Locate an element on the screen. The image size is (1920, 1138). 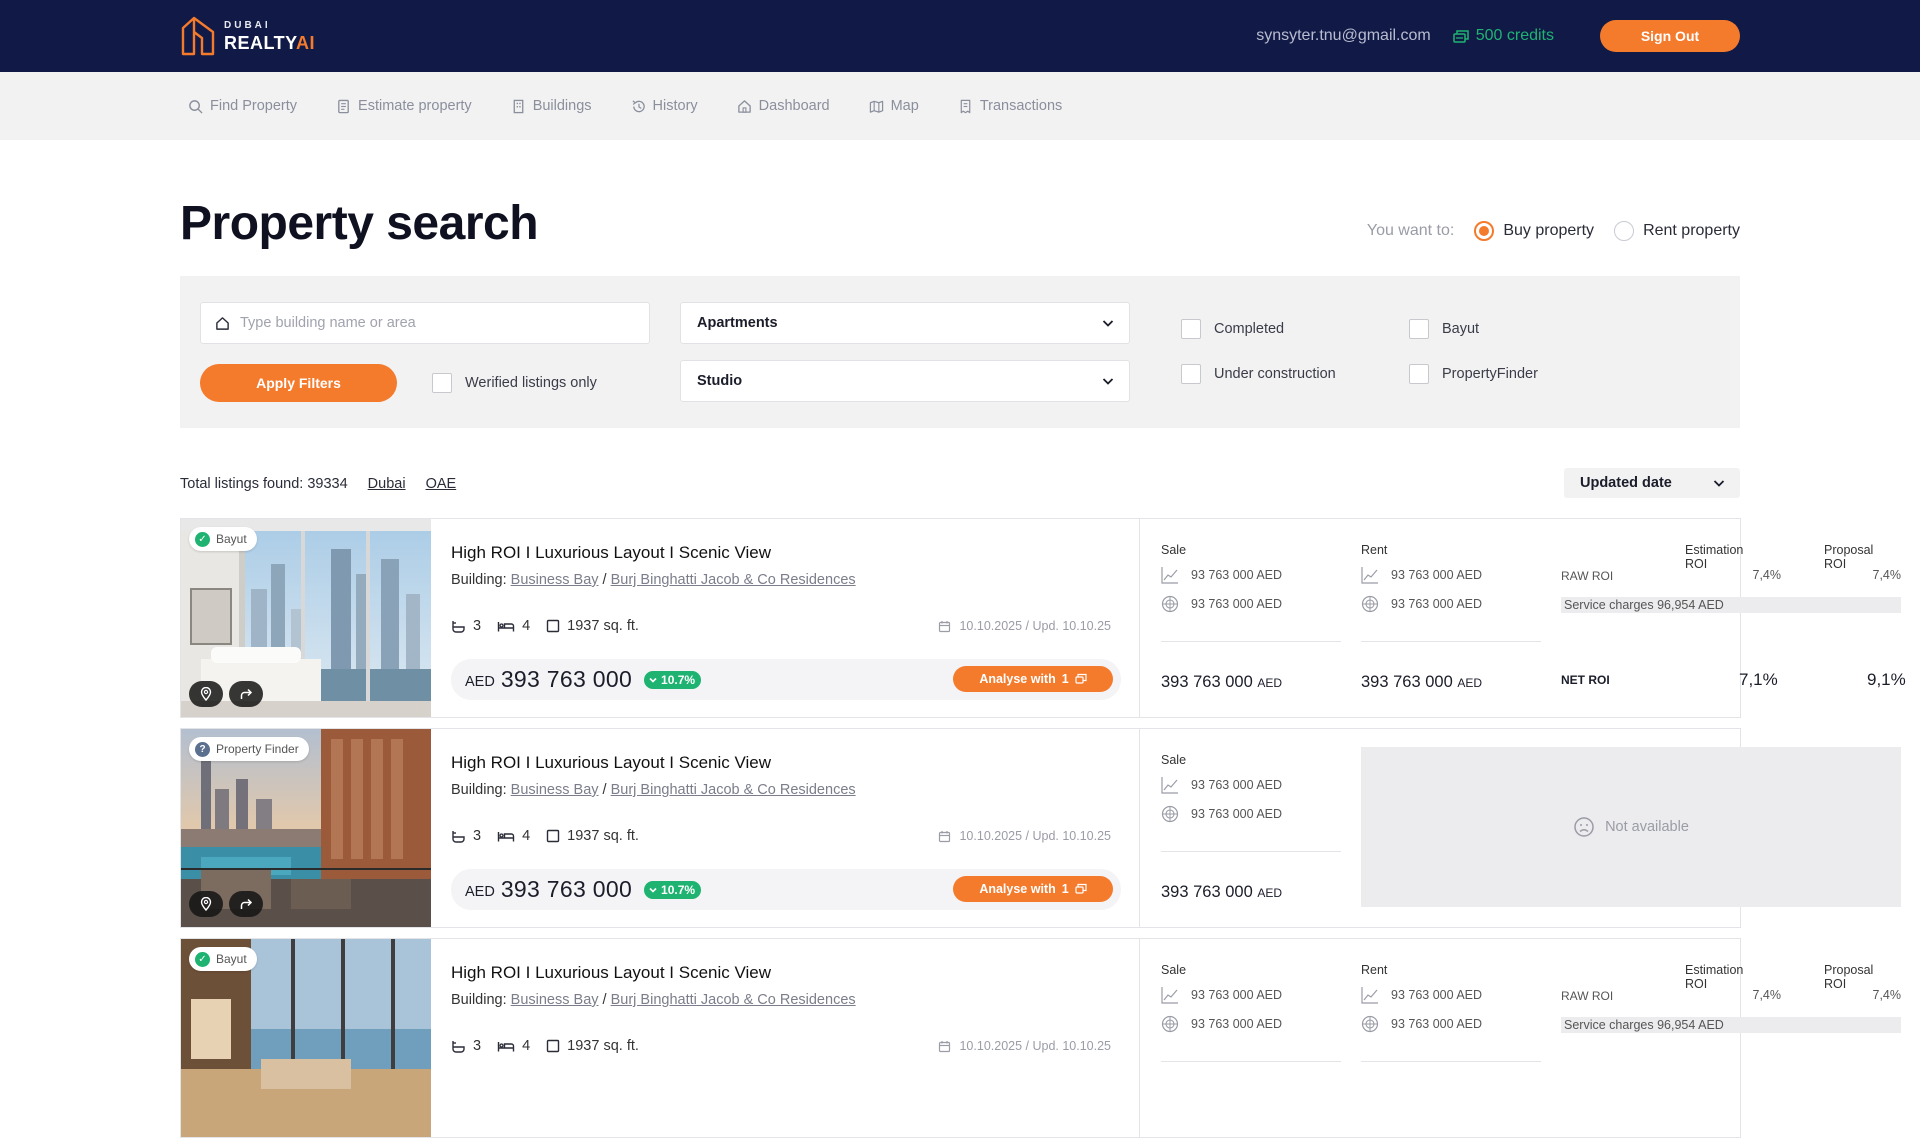
apply-filters-button: Apply Filters is located at coordinates (298, 383).